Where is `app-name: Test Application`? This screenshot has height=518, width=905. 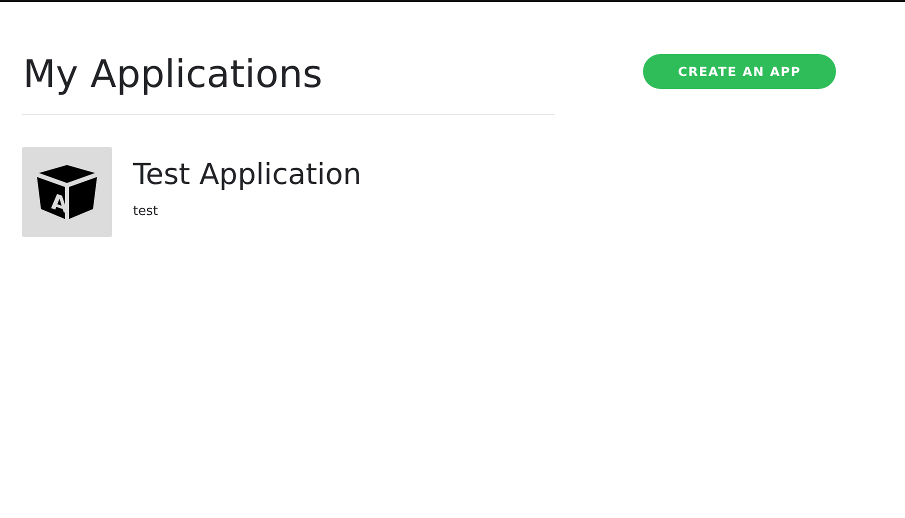
app-name: Test Application is located at coordinates (247, 174).